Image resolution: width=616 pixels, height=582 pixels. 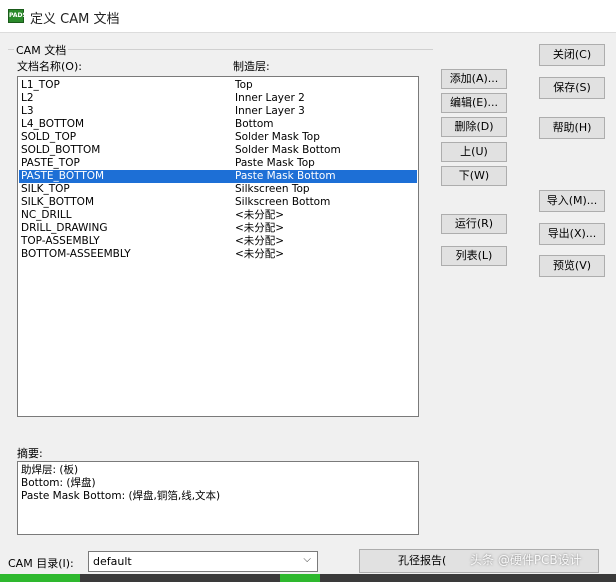 I want to click on document-row: DRILL_DRAWING <未分配>, so click(x=218, y=228).